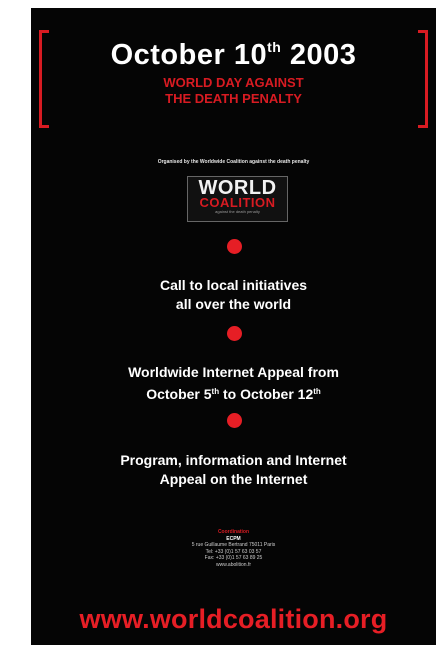  I want to click on website-url: www.worldcoalition.org, so click(233, 619).